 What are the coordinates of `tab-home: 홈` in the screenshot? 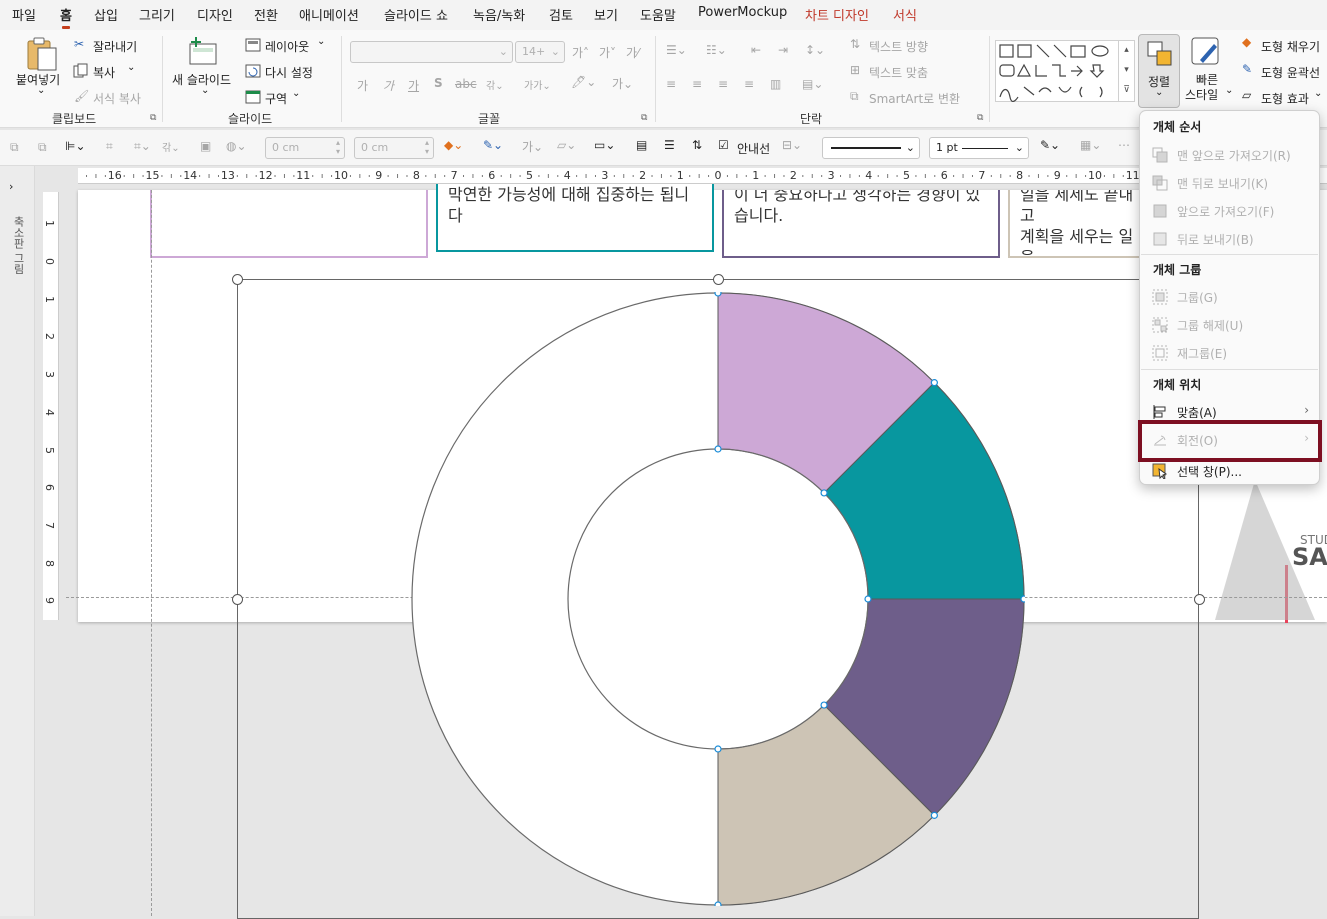 It's located at (66, 17).